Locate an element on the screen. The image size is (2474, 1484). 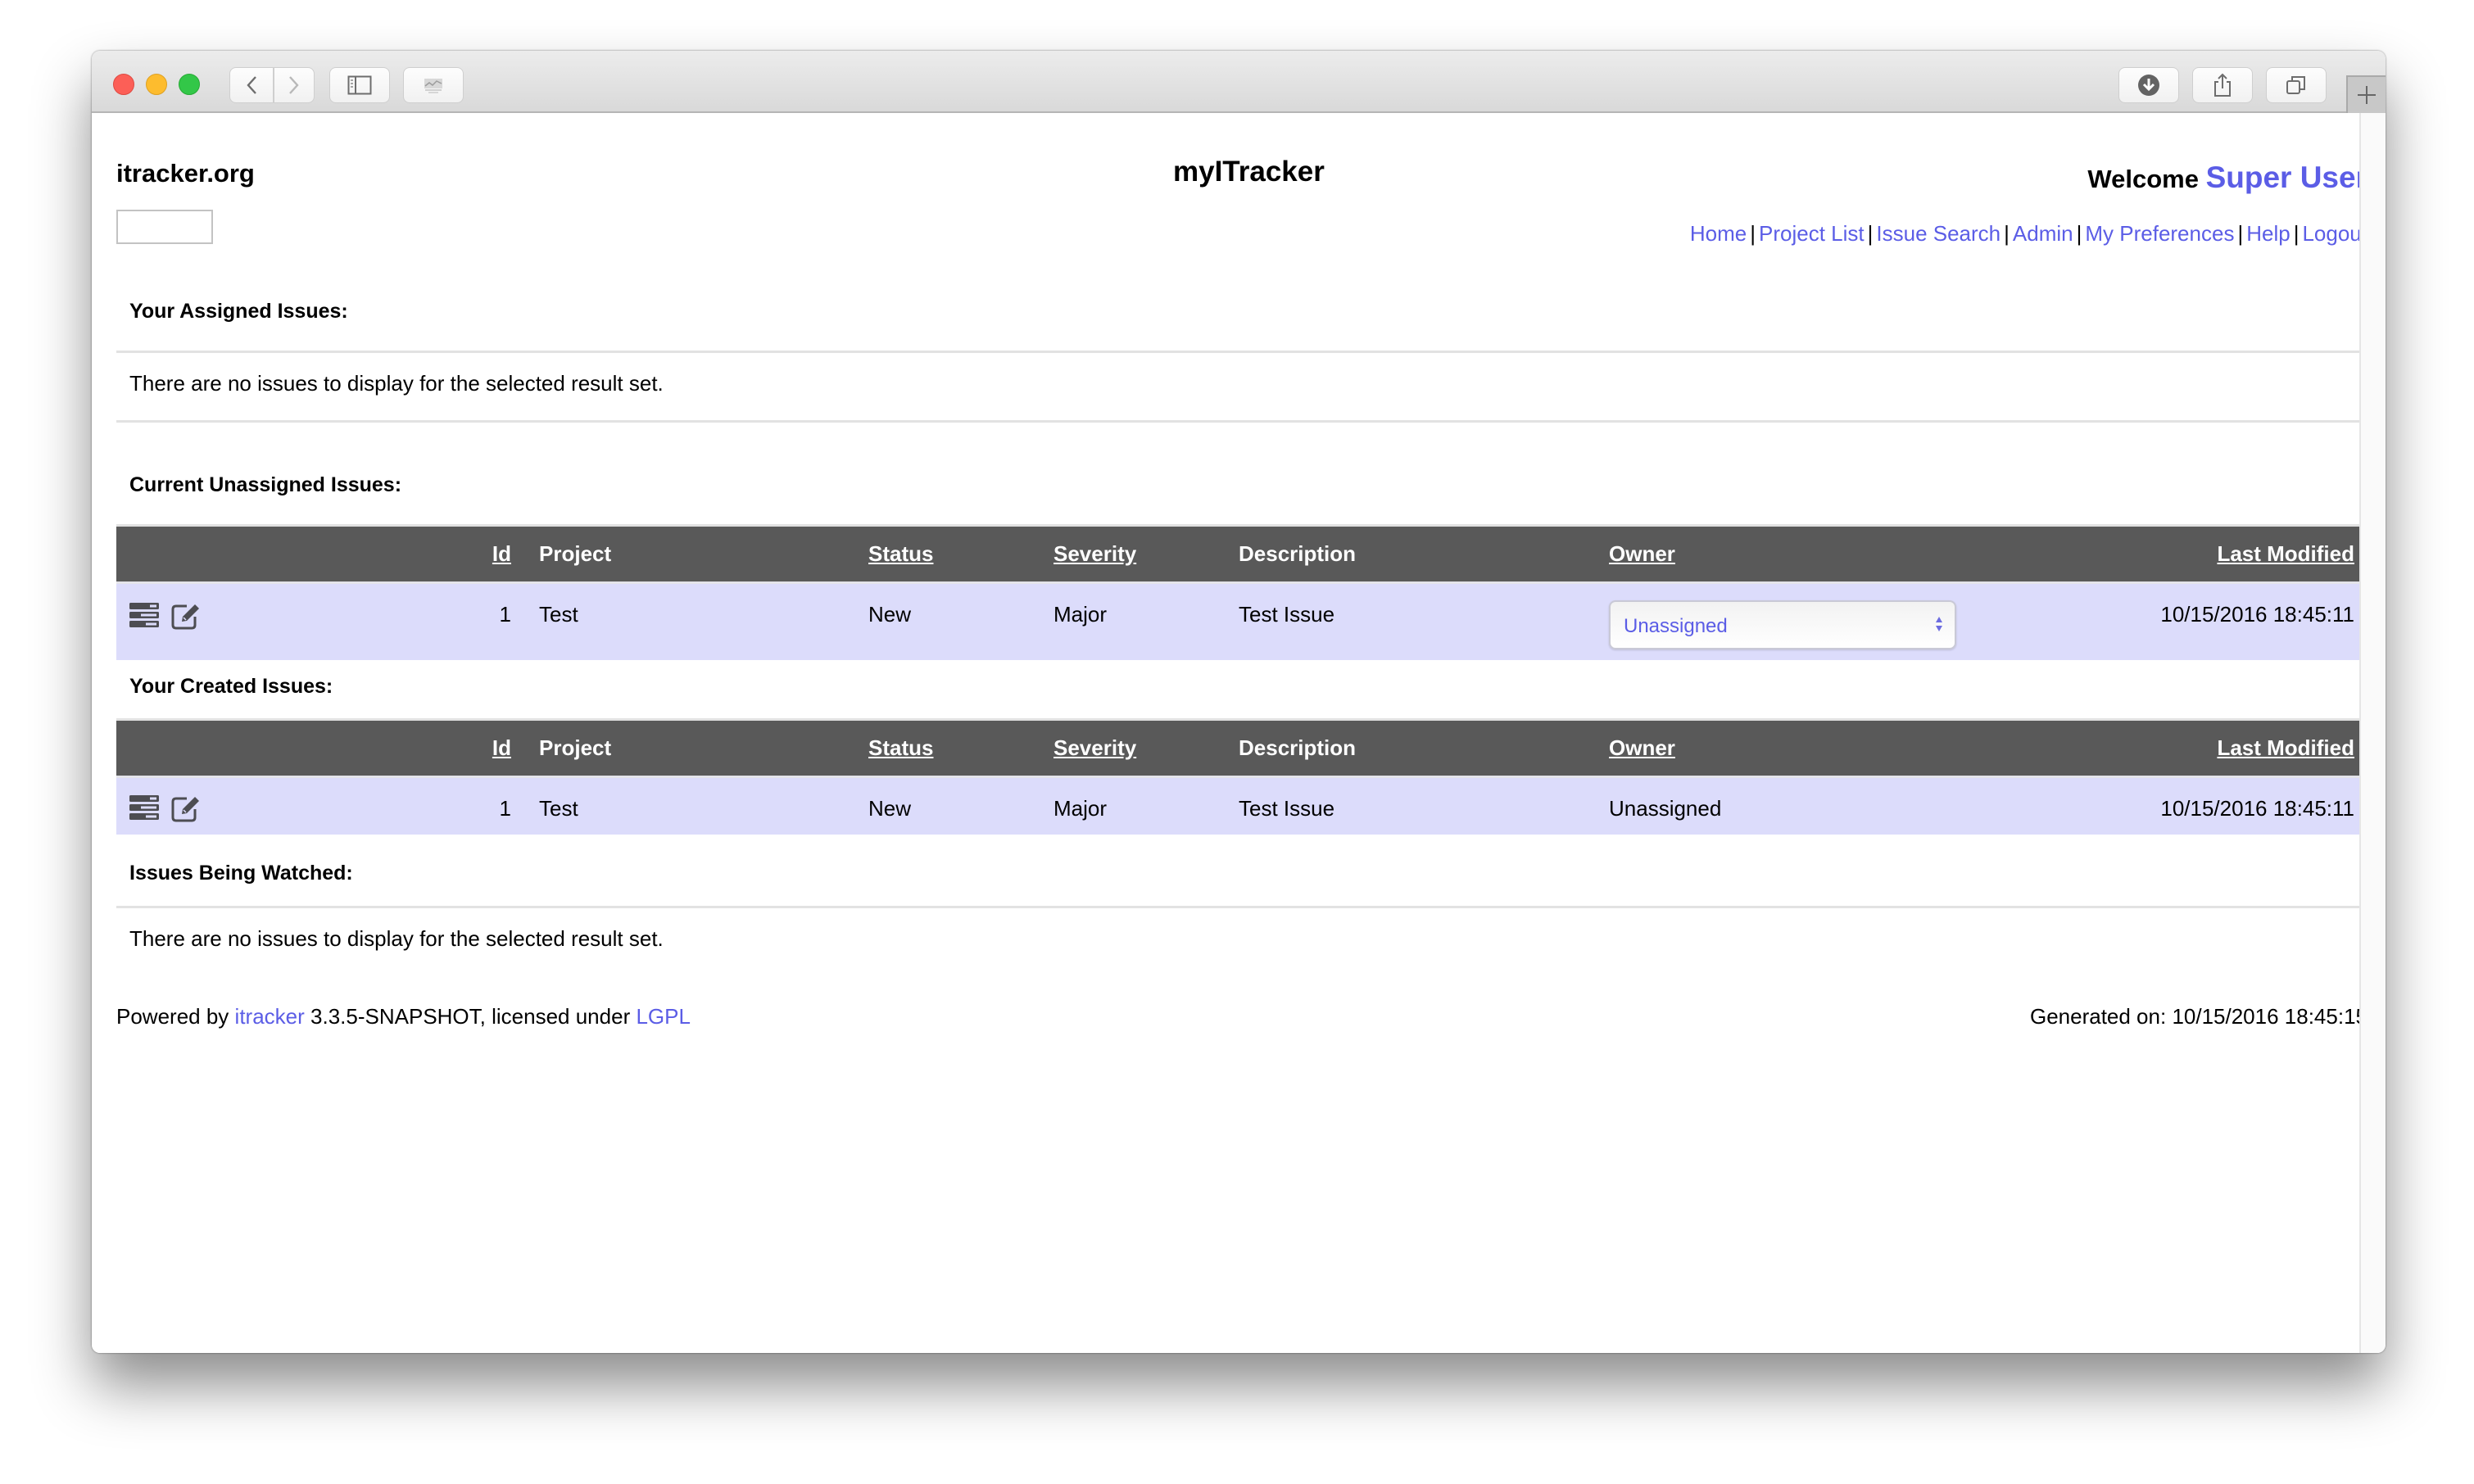
owner-select-value: Unassigned is located at coordinates (1676, 626).